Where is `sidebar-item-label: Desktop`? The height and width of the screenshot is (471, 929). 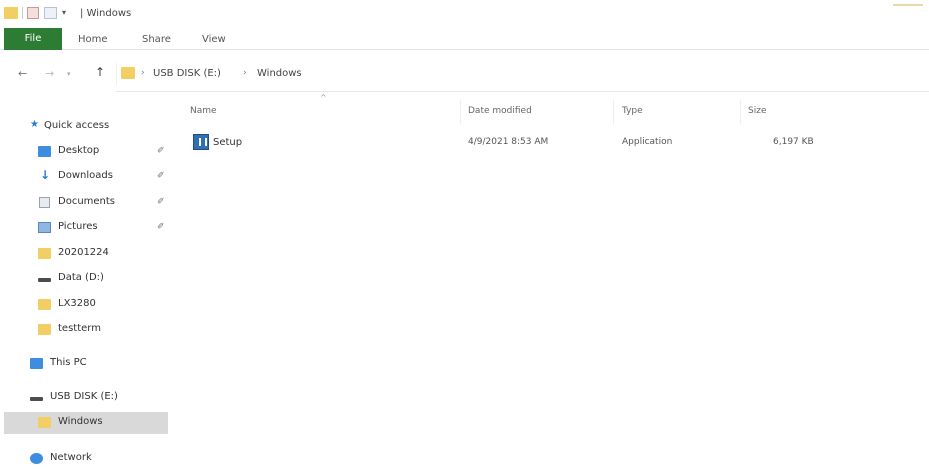 sidebar-item-label: Desktop is located at coordinates (79, 150).